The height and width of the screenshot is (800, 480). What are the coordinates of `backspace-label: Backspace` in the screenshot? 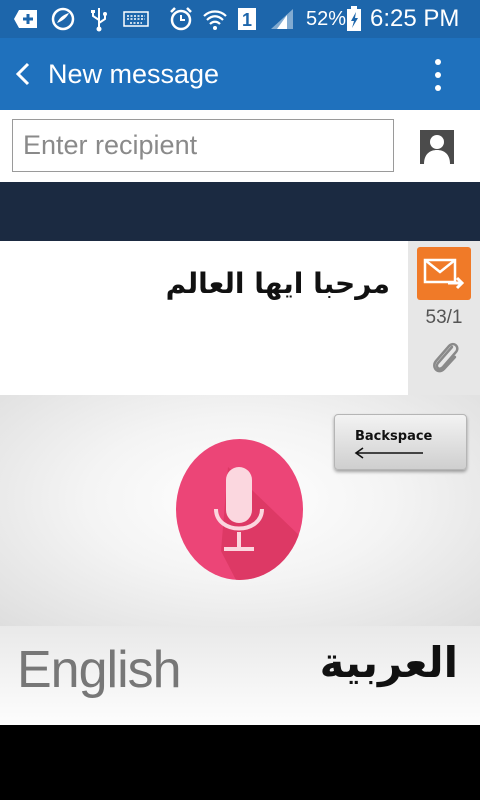 It's located at (394, 436).